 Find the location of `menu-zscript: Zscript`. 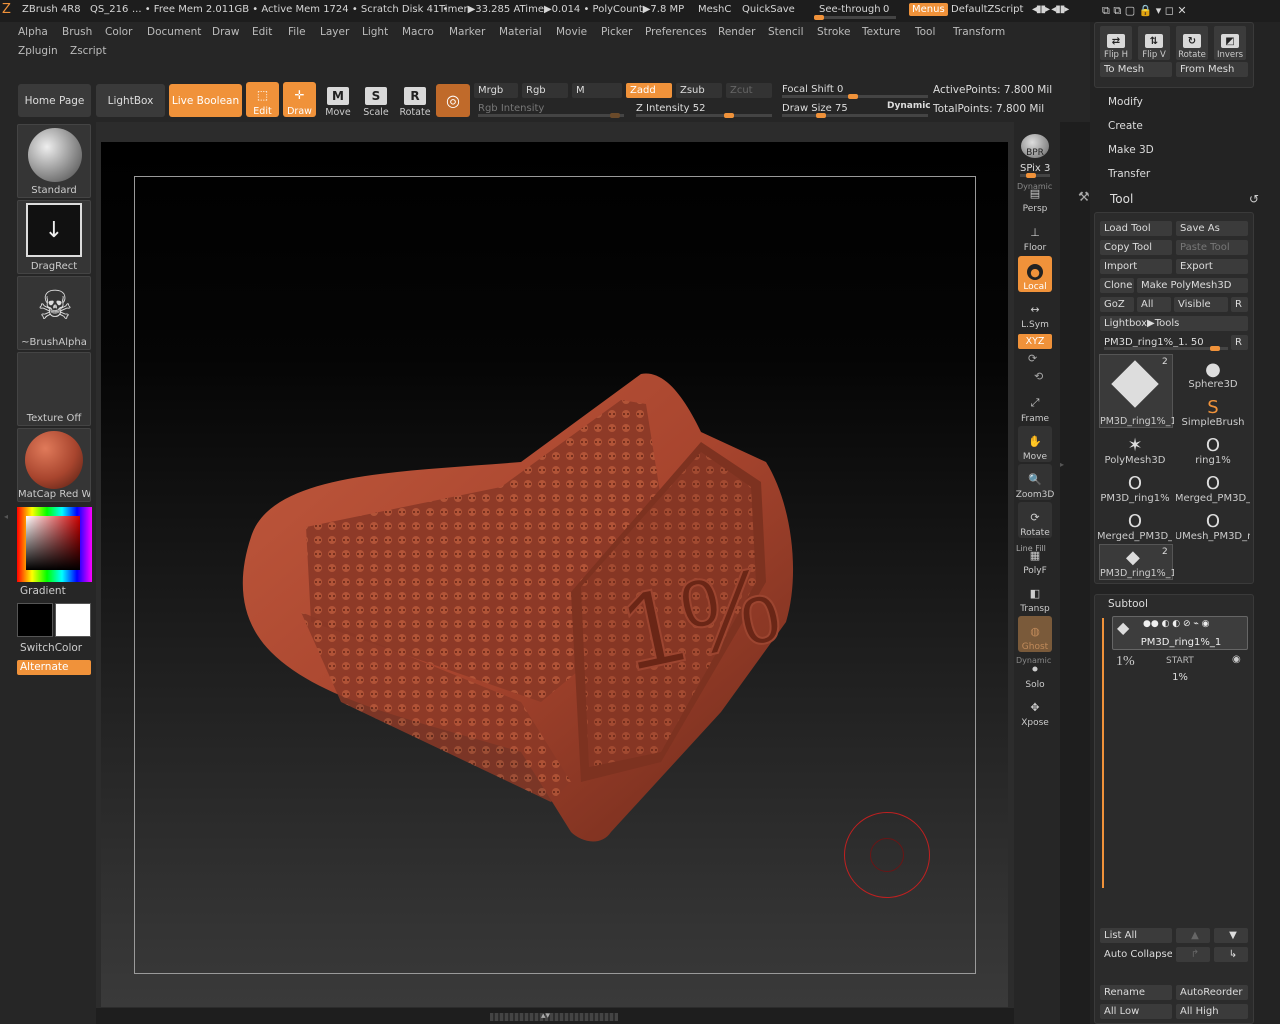

menu-zscript: Zscript is located at coordinates (88, 51).